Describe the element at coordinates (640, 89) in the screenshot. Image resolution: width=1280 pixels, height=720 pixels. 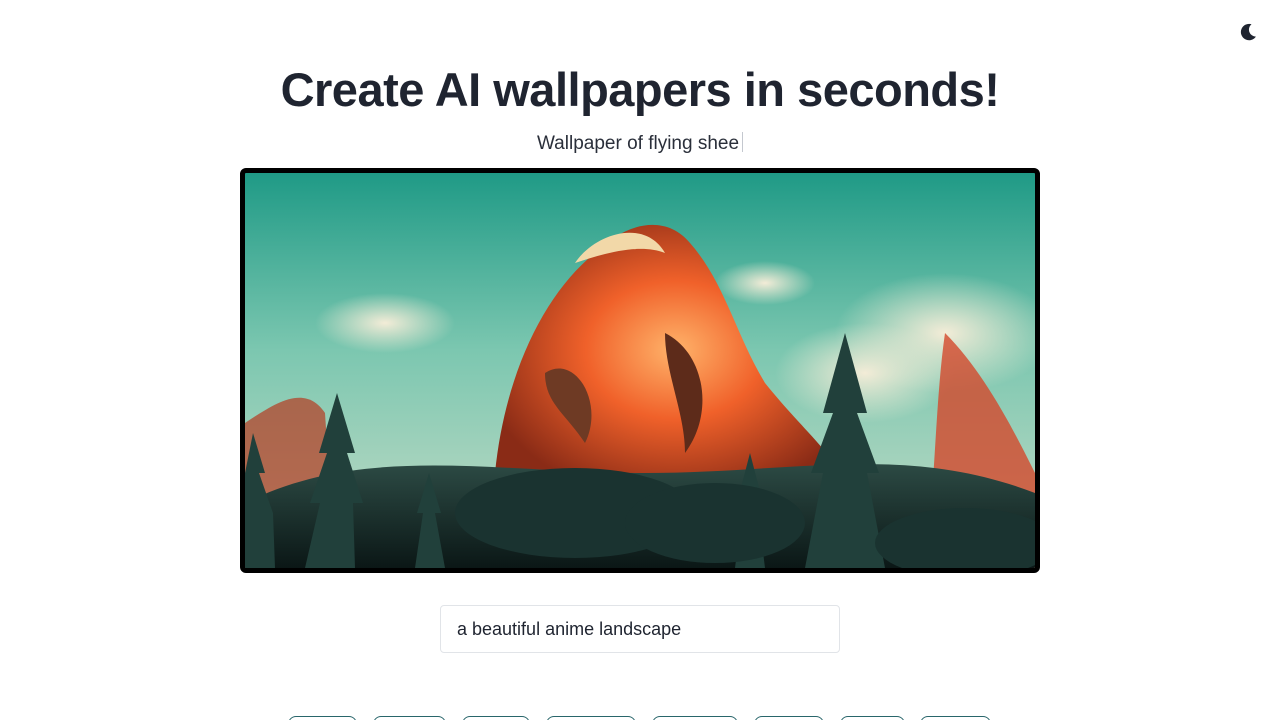
I see `page-title: Create AI wallpapers in seconds!` at that location.